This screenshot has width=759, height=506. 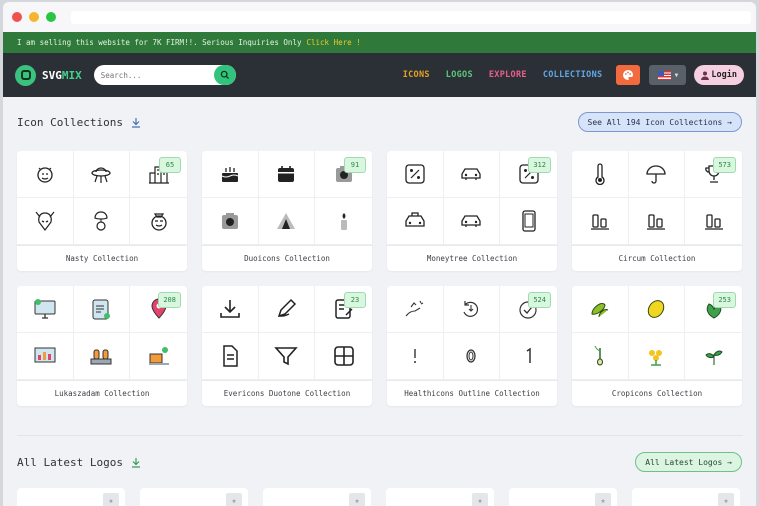 What do you see at coordinates (472, 393) in the screenshot?
I see `collection-name: Healthicons Outline Collection` at bounding box center [472, 393].